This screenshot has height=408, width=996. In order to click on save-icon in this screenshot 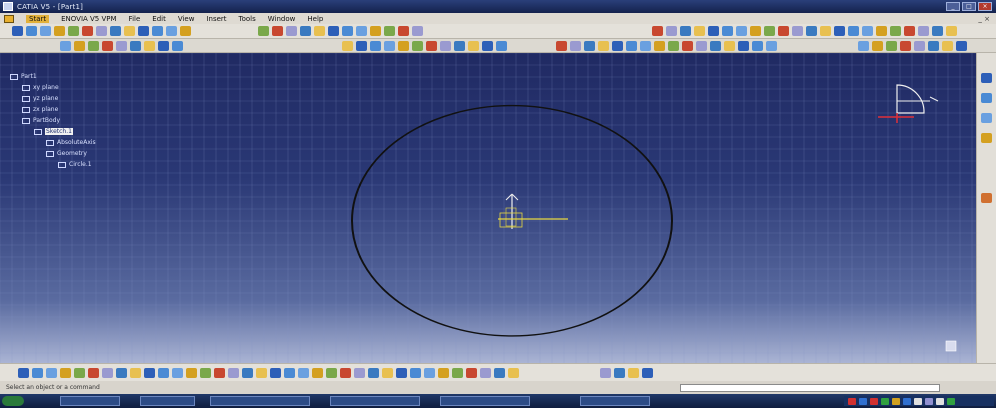, I will do `click(961, 46)`.